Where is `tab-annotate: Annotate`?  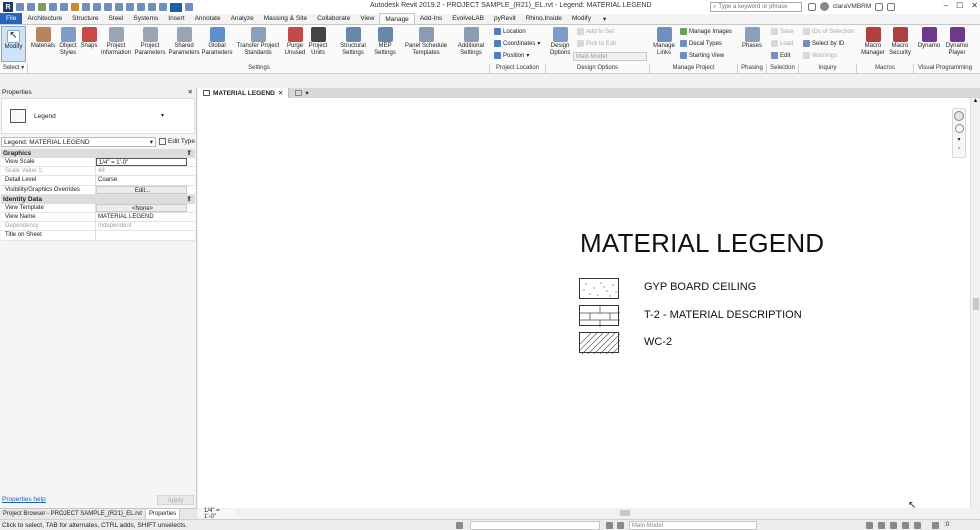 tab-annotate: Annotate is located at coordinates (208, 18).